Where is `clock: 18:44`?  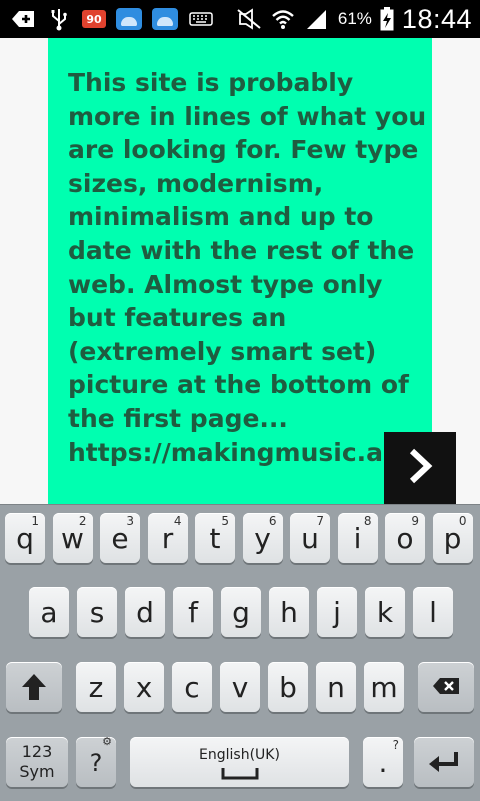
clock: 18:44 is located at coordinates (436, 18).